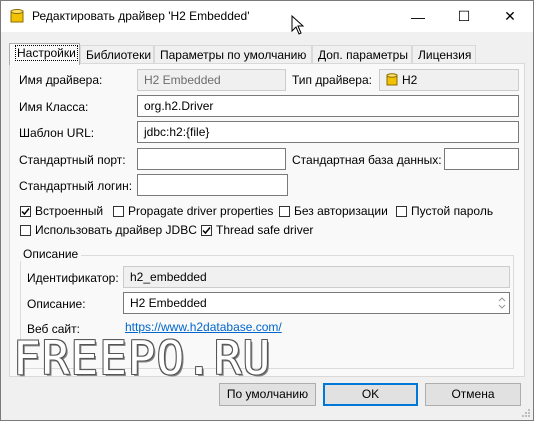  What do you see at coordinates (76, 186) in the screenshot?
I see `default-login-label: Стандартный логин:` at bounding box center [76, 186].